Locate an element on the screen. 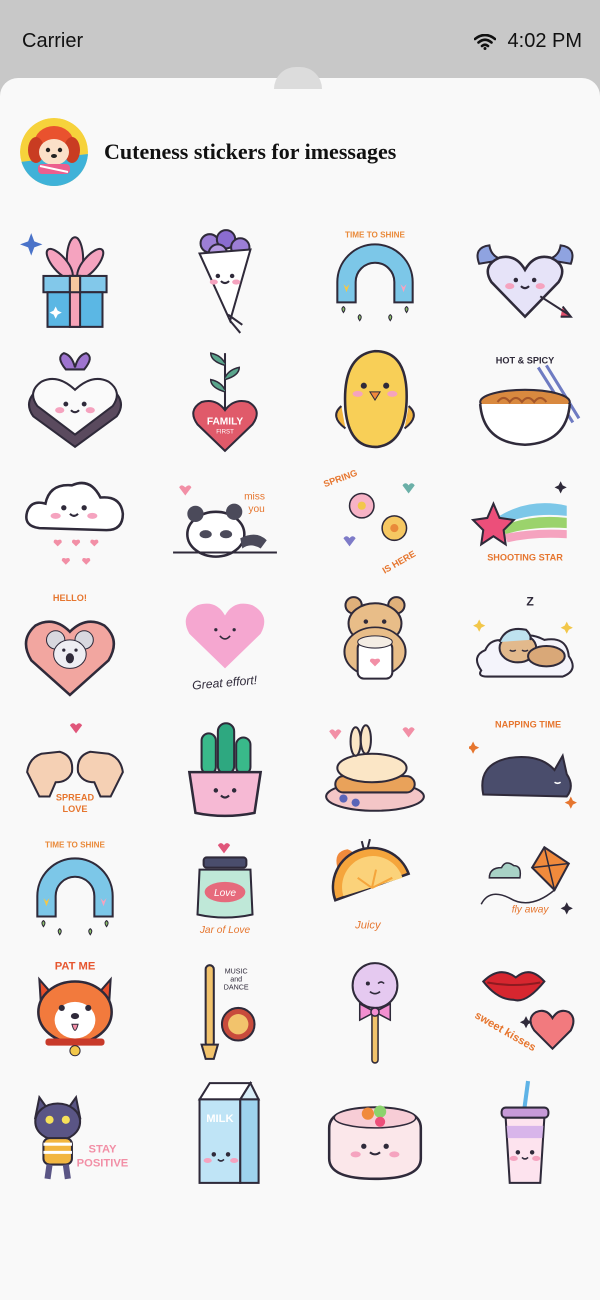  spring-label: SPRING is located at coordinates (340, 478).